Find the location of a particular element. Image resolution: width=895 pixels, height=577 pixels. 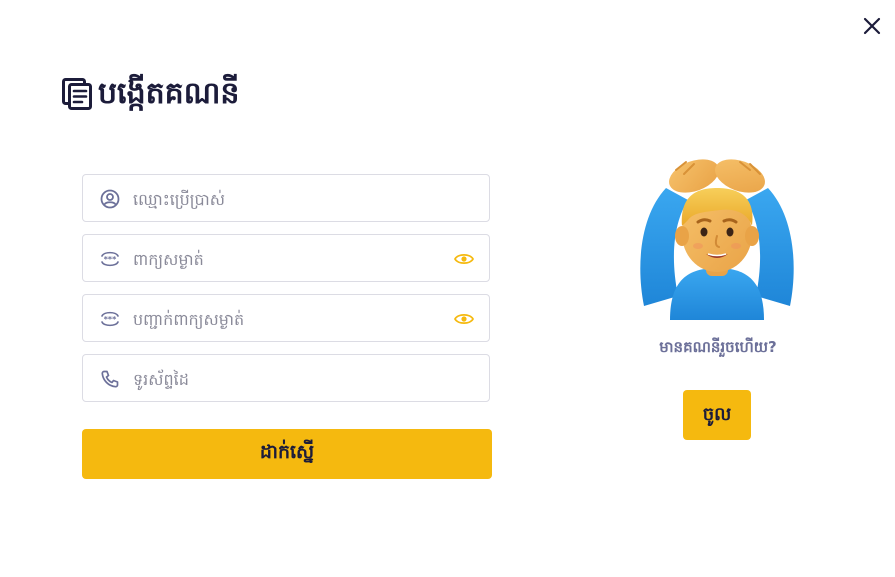

confirm-password-field: *** is located at coordinates (286, 318).